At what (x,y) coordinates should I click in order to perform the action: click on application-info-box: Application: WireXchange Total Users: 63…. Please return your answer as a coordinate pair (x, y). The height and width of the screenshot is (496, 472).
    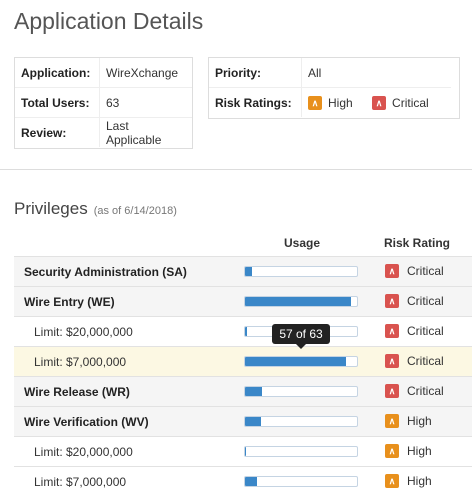
    Looking at the image, I should click on (103, 103).